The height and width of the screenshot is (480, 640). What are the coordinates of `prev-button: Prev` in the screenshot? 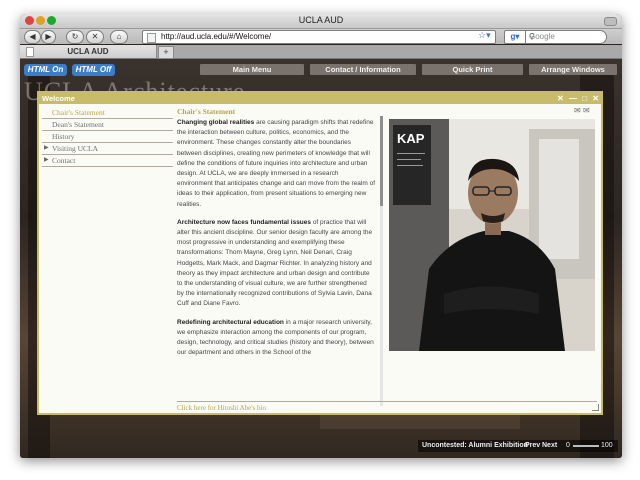 It's located at (532, 446).